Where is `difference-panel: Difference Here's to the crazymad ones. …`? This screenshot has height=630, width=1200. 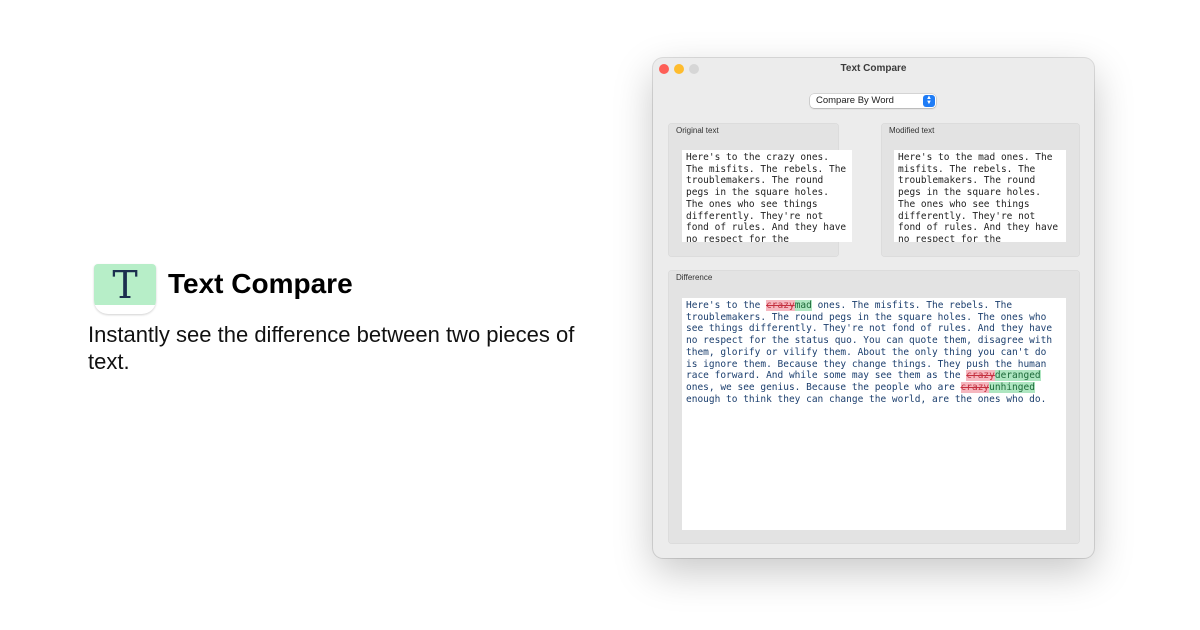 difference-panel: Difference Here's to the crazymad ones. … is located at coordinates (874, 407).